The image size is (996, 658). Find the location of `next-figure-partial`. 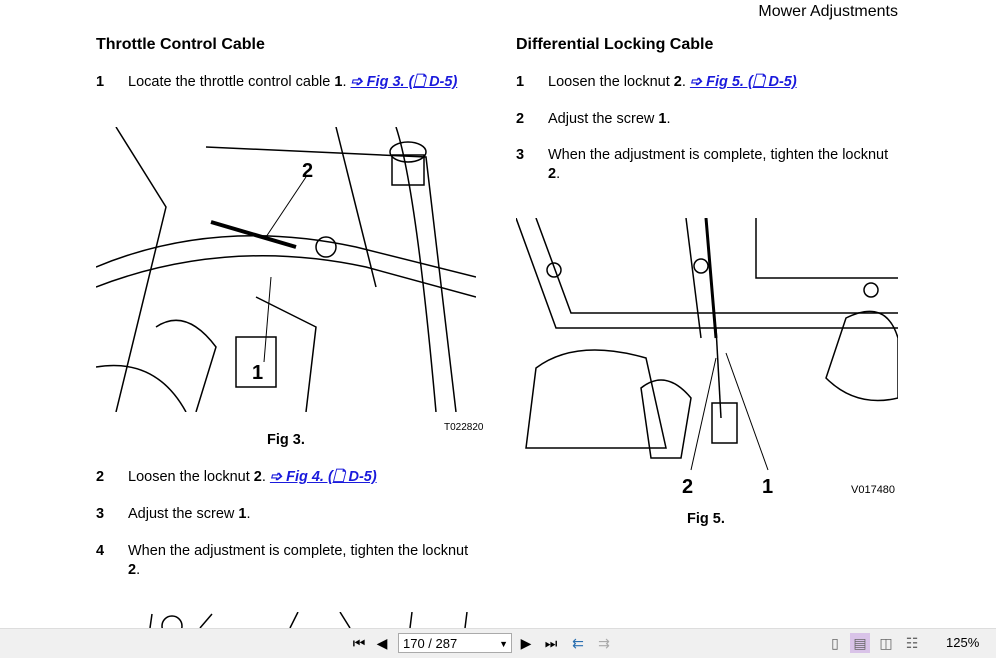

next-figure-partial is located at coordinates (308, 620).